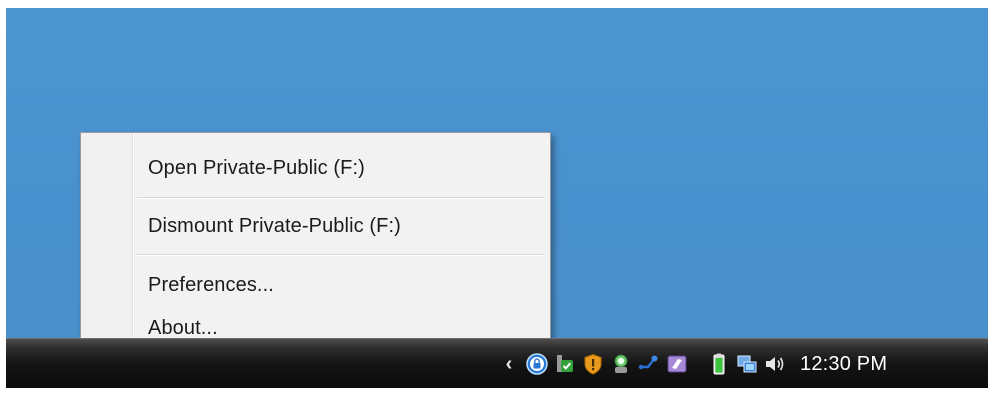  Describe the element at coordinates (565, 364) in the screenshot. I see `security-center-icon` at that location.